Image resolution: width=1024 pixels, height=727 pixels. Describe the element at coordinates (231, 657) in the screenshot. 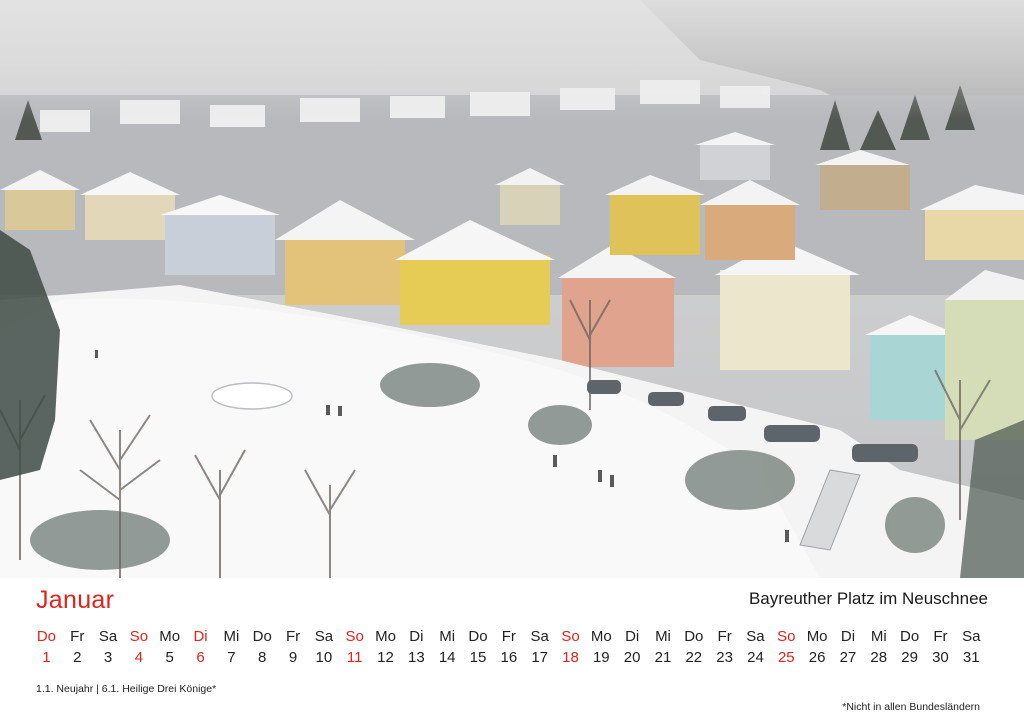

I see `day-number: 7` at that location.